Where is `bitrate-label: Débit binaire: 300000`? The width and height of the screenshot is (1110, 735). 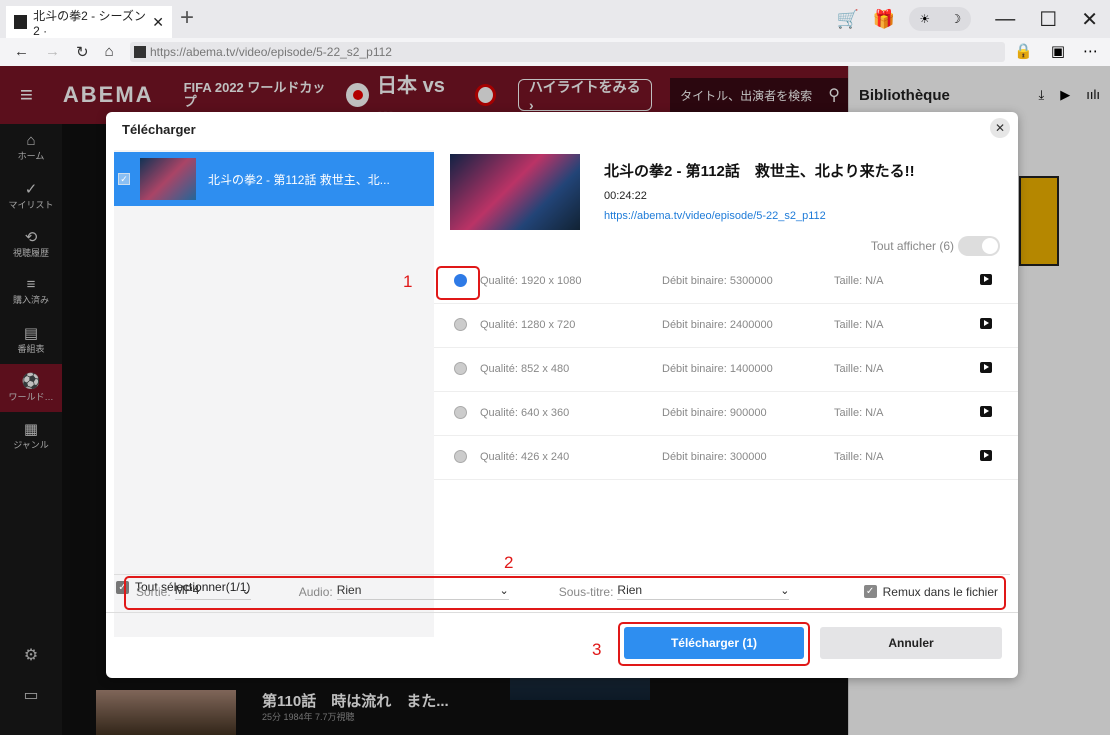
bitrate-label: Débit binaire: 300000 is located at coordinates (714, 457).